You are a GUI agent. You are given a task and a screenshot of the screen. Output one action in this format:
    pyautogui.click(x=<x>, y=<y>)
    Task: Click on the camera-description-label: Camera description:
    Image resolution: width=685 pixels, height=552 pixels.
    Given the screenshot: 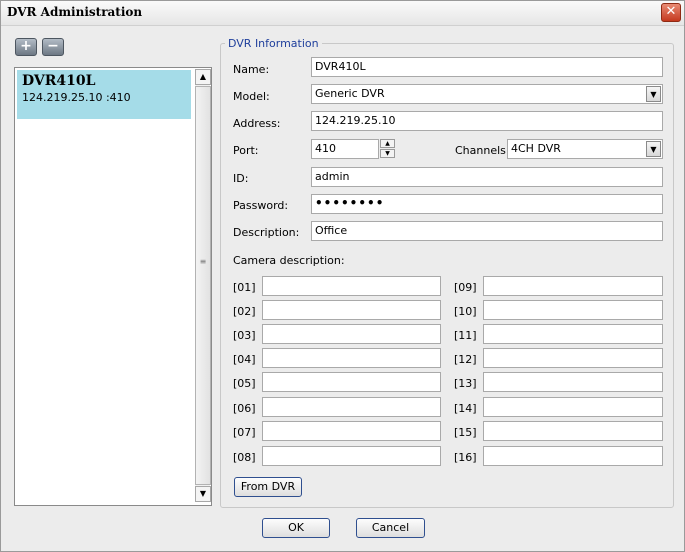 What is the action you would take?
    pyautogui.click(x=289, y=260)
    